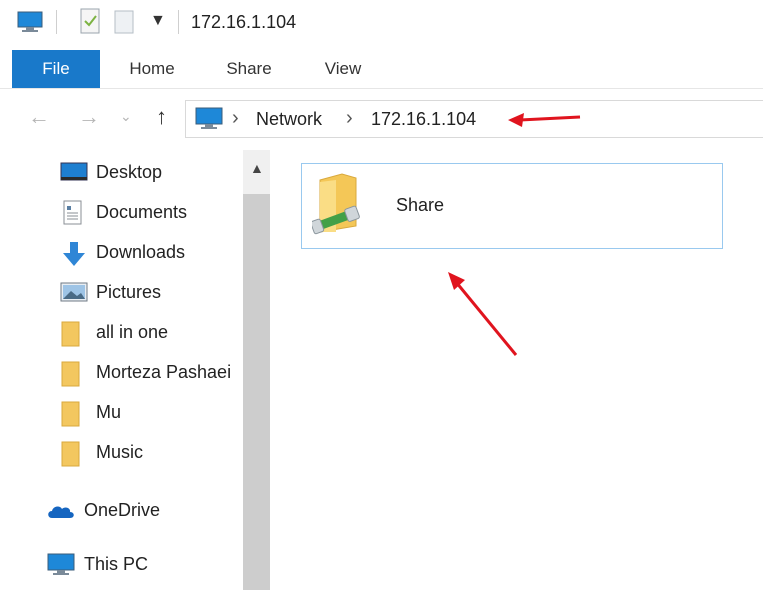  I want to click on nav-item-desktop: Desktop 📌, so click(165, 172).